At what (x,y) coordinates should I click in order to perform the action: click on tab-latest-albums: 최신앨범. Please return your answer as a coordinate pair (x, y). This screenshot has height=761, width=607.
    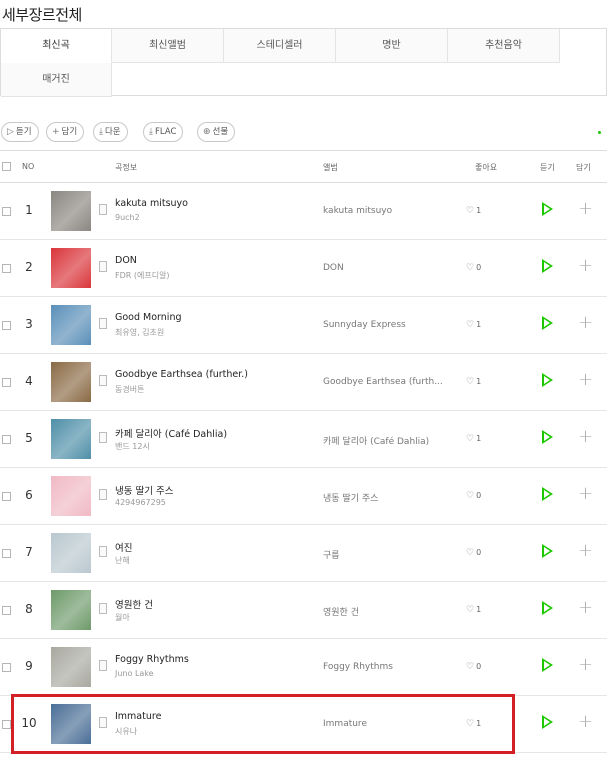
    Looking at the image, I should click on (168, 46).